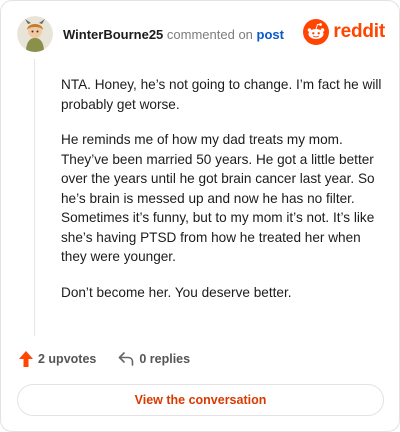 Image resolution: width=400 pixels, height=432 pixels. I want to click on upvote-button: 2 upvotes, so click(57, 359).